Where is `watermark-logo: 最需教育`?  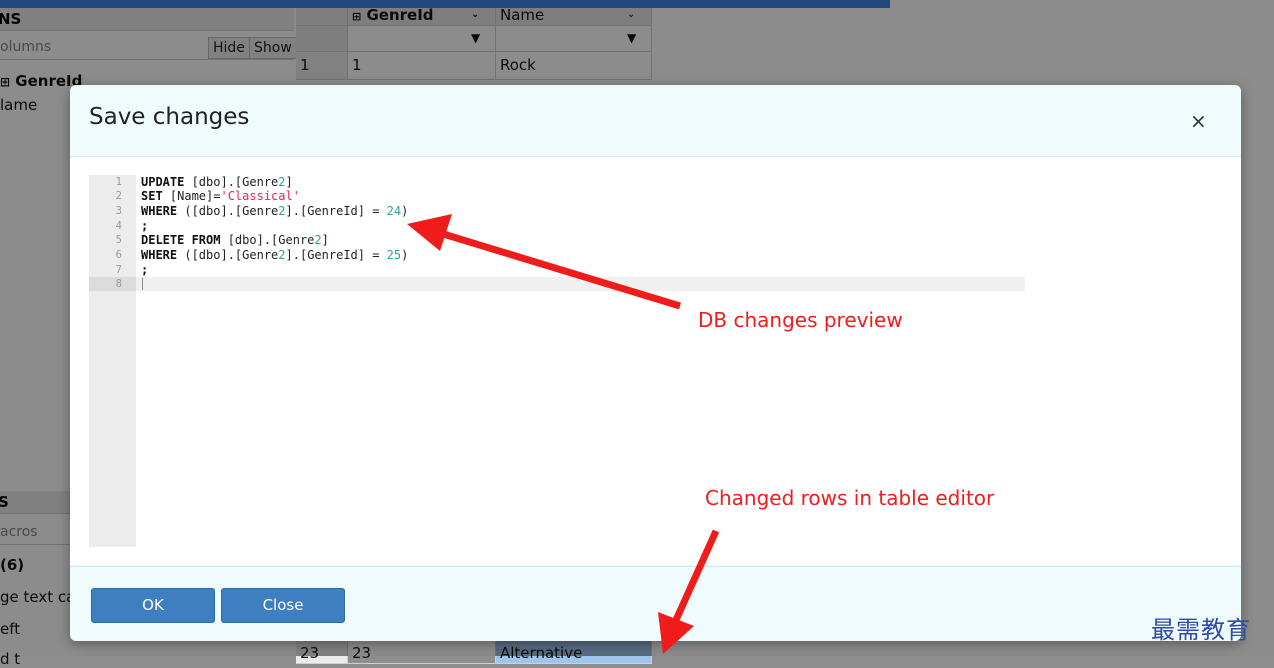 watermark-logo: 最需教育 is located at coordinates (1201, 630).